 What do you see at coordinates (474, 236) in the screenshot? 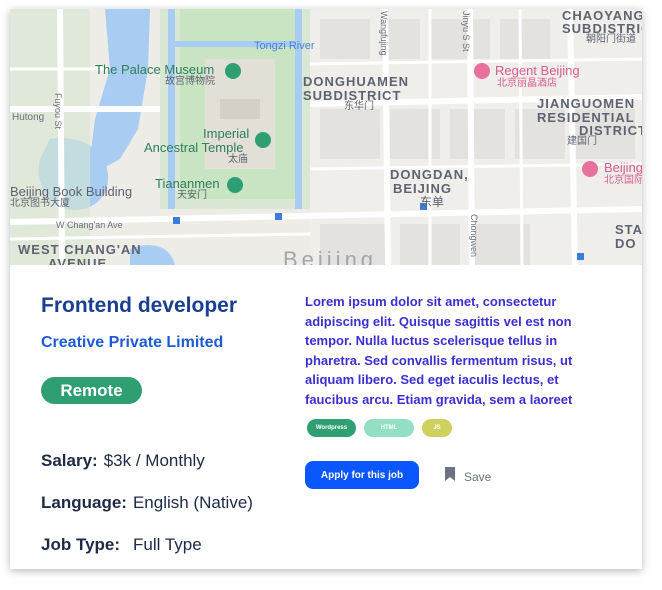
I see `map-label-chongwen: Chongwen` at bounding box center [474, 236].